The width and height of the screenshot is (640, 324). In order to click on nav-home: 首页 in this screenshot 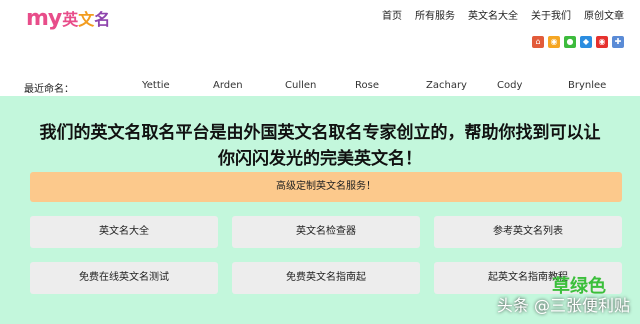, I will do `click(392, 17)`.